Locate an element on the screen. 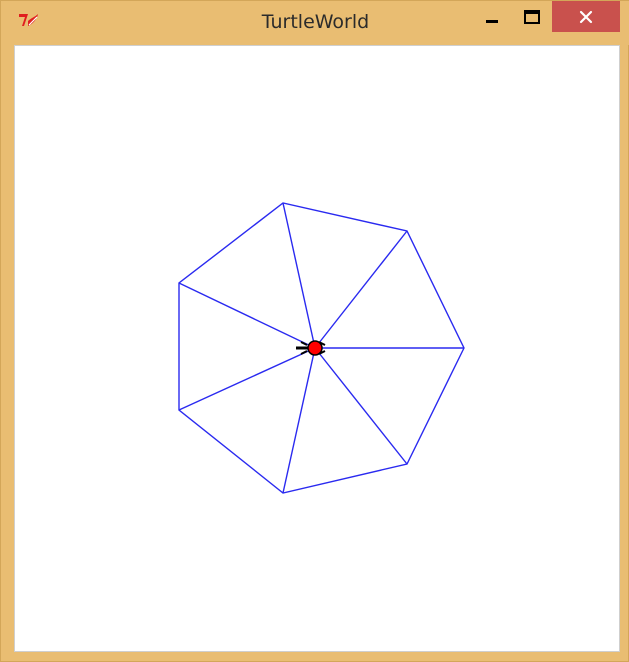 This screenshot has width=629, height=662. maximize-button is located at coordinates (532, 16).